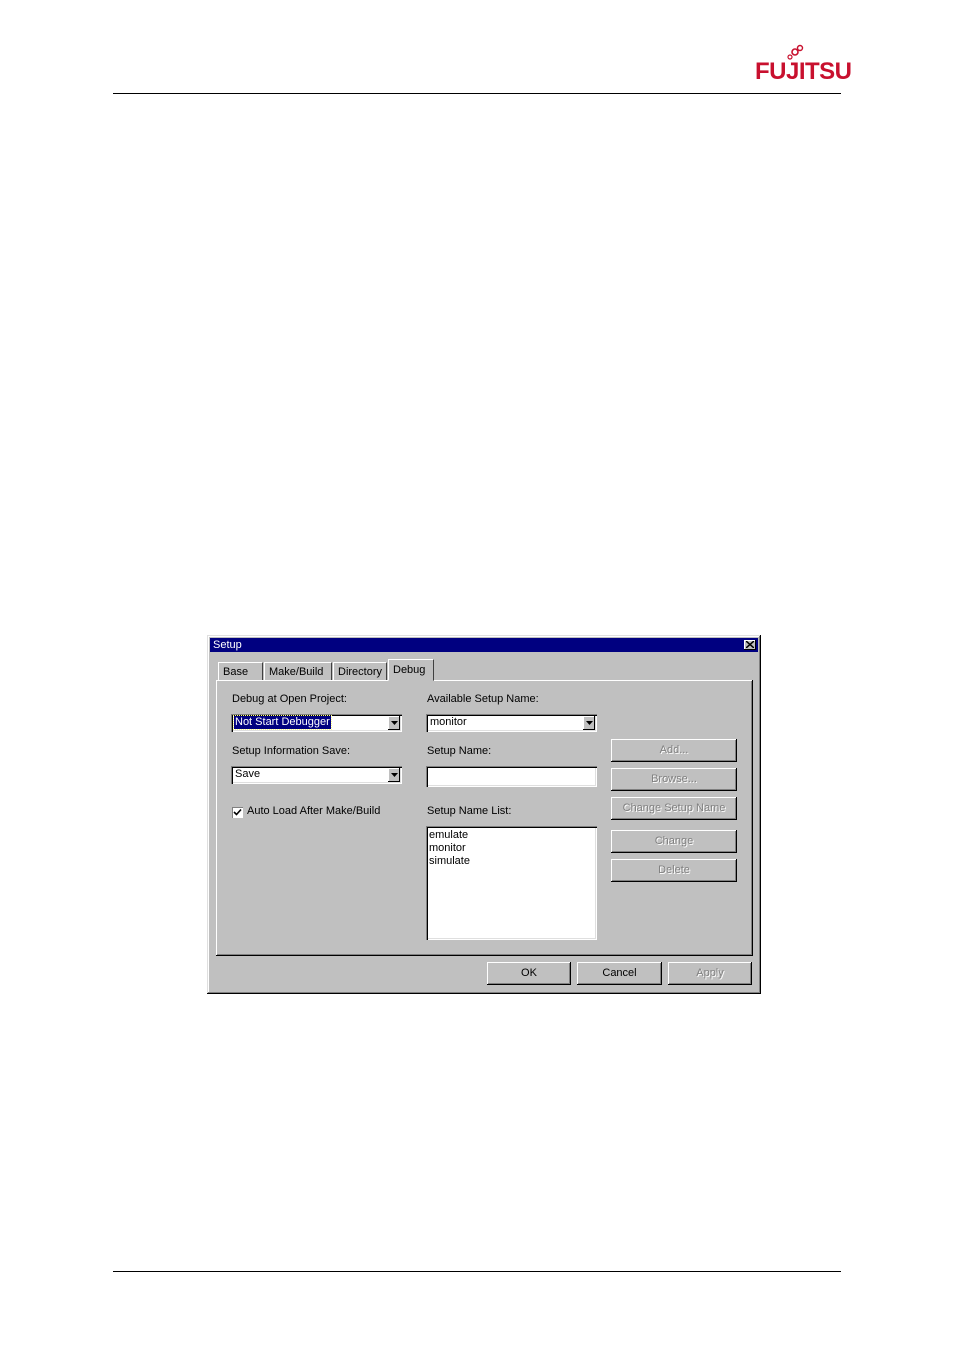 The width and height of the screenshot is (954, 1350). What do you see at coordinates (447, 848) in the screenshot?
I see `list-item: monitor` at bounding box center [447, 848].